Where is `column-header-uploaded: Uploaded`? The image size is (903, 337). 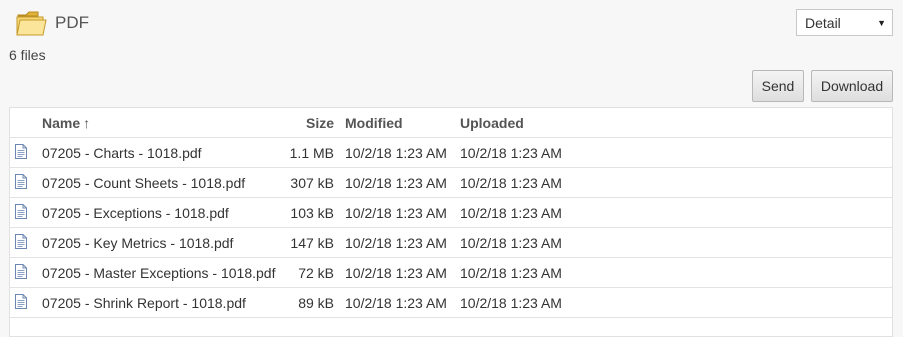
column-header-uploaded: Uploaded is located at coordinates (492, 123).